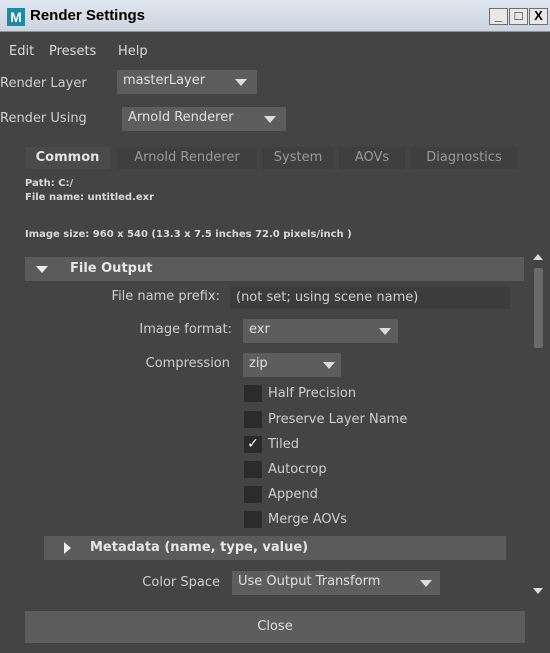  What do you see at coordinates (42, 269) in the screenshot?
I see `expand-arrow-icon` at bounding box center [42, 269].